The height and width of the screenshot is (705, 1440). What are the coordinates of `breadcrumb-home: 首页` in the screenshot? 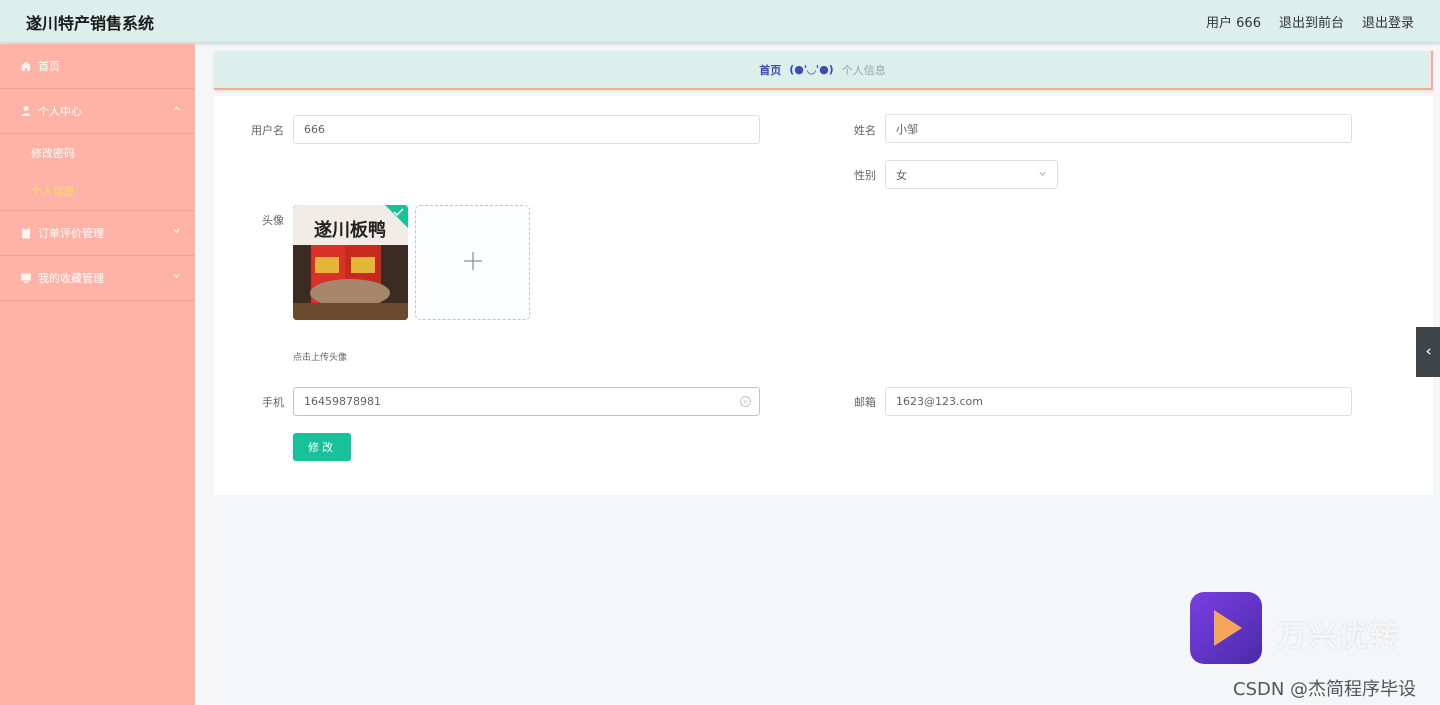 It's located at (770, 70).